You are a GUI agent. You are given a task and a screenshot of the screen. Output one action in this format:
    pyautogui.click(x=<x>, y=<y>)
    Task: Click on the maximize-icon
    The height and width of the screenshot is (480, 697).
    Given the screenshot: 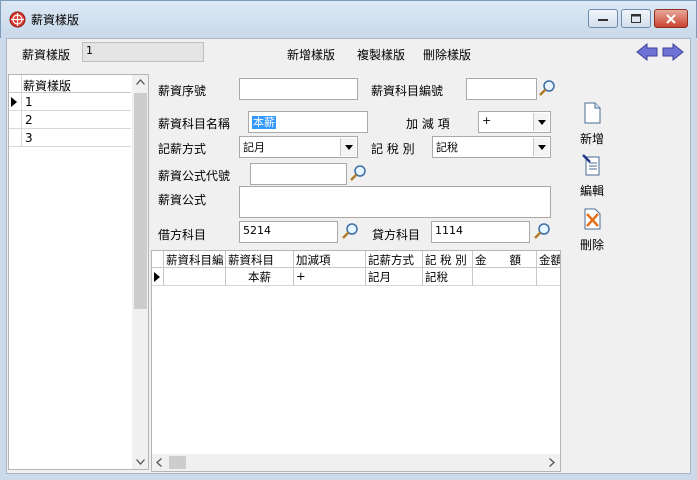 What is the action you would take?
    pyautogui.click(x=636, y=18)
    